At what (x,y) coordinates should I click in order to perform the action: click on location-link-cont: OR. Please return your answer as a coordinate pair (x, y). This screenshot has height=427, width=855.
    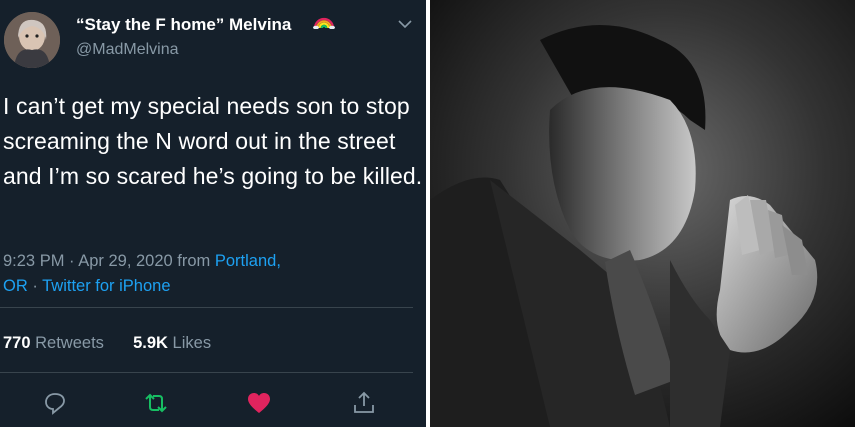
    Looking at the image, I should click on (15, 286).